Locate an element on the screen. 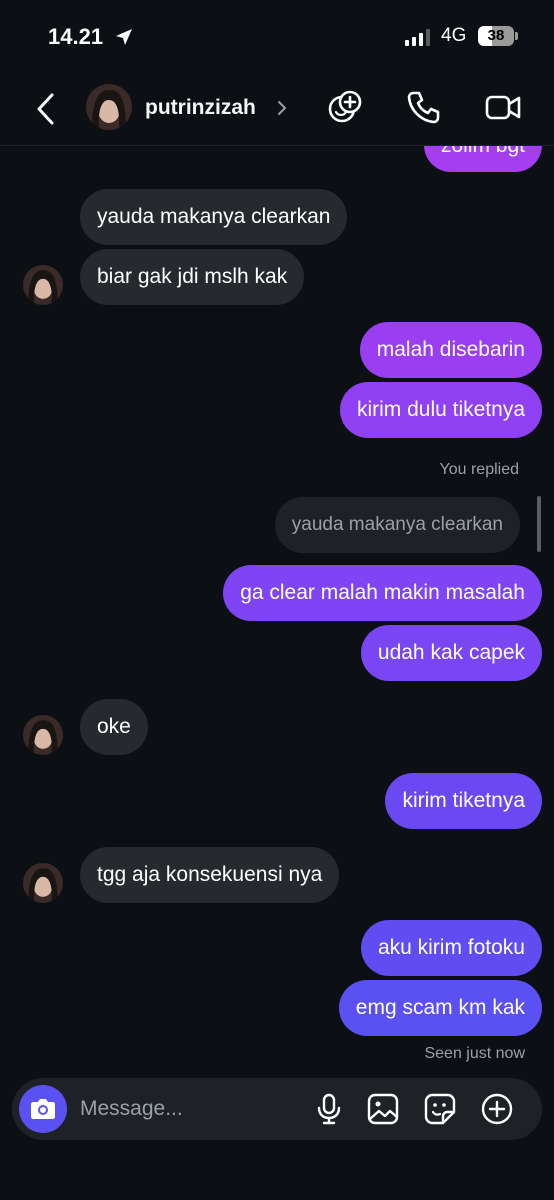  quoted-reply: yauda makanya clearkan is located at coordinates (397, 525).